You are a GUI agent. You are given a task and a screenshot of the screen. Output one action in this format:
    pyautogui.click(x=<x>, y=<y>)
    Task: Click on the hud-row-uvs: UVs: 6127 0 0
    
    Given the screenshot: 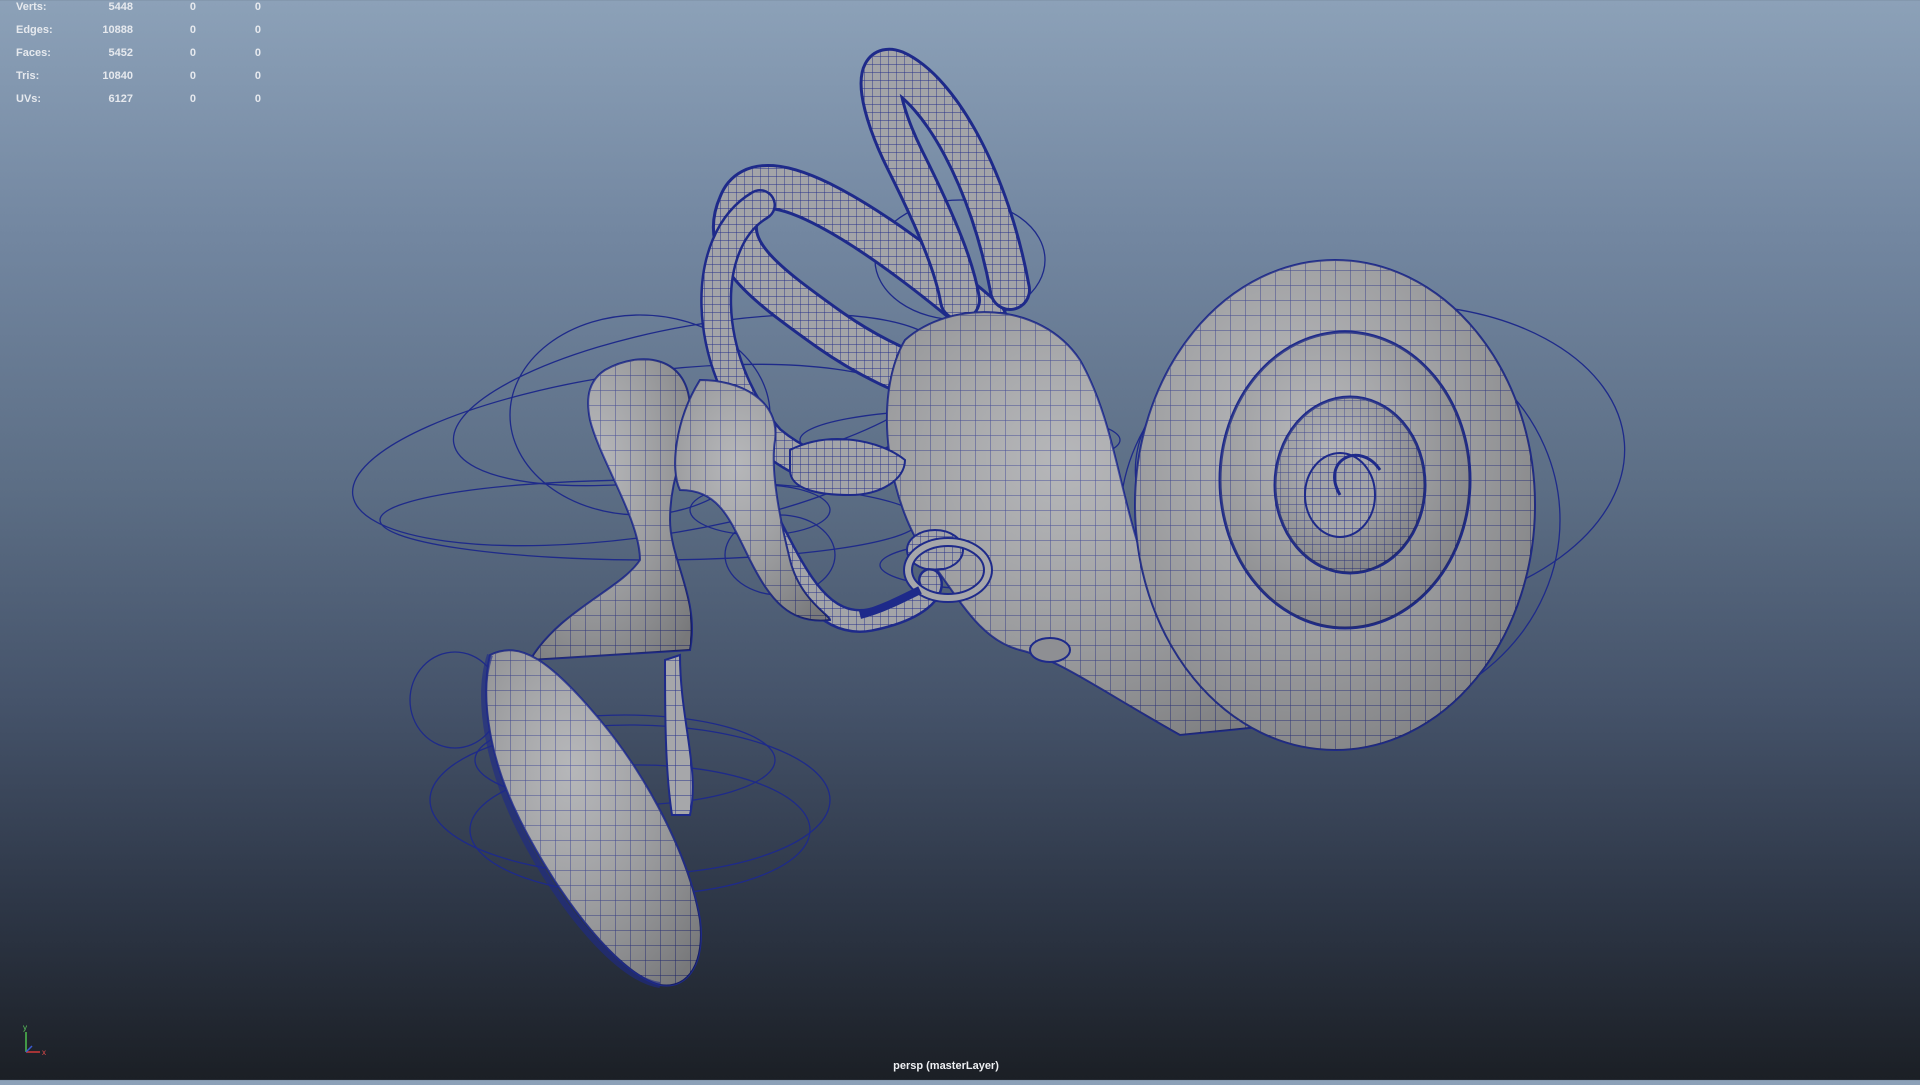 What is the action you would take?
    pyautogui.click(x=146, y=103)
    